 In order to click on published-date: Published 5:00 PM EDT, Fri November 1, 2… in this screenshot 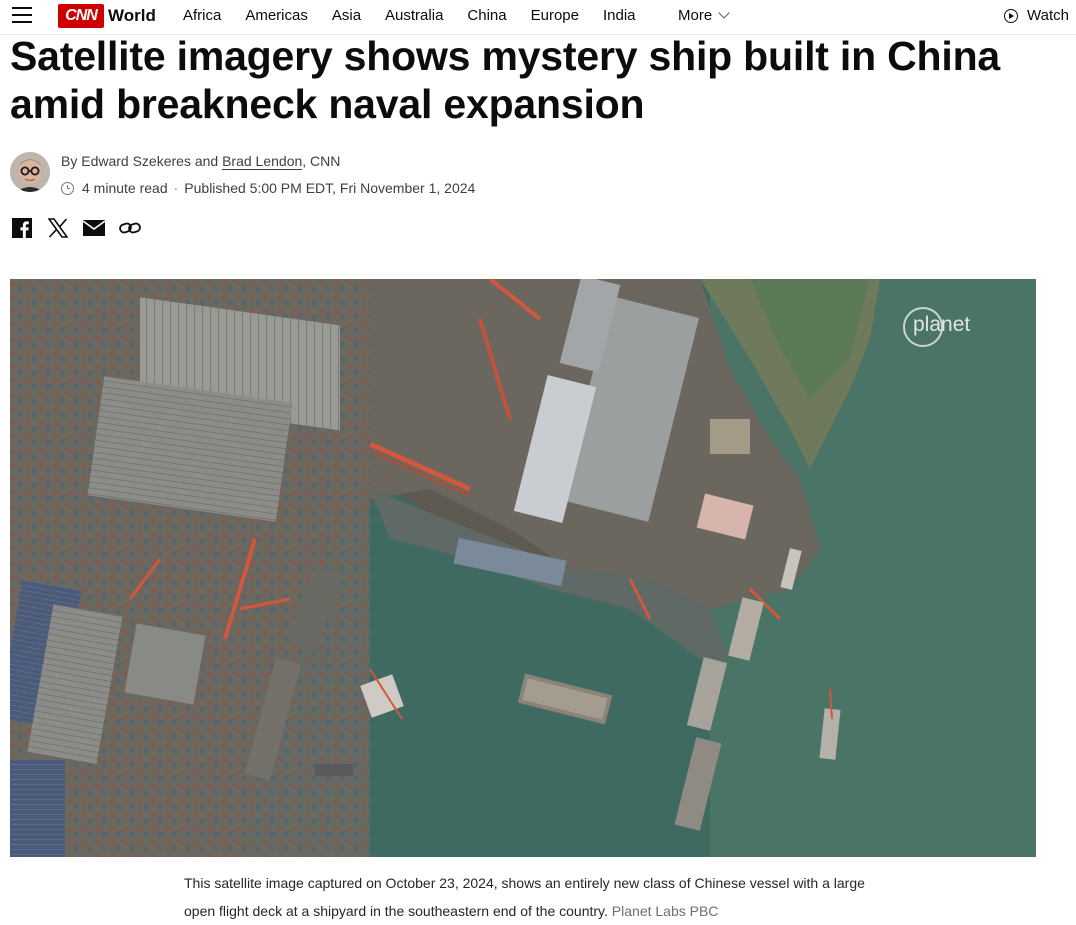, I will do `click(330, 188)`.